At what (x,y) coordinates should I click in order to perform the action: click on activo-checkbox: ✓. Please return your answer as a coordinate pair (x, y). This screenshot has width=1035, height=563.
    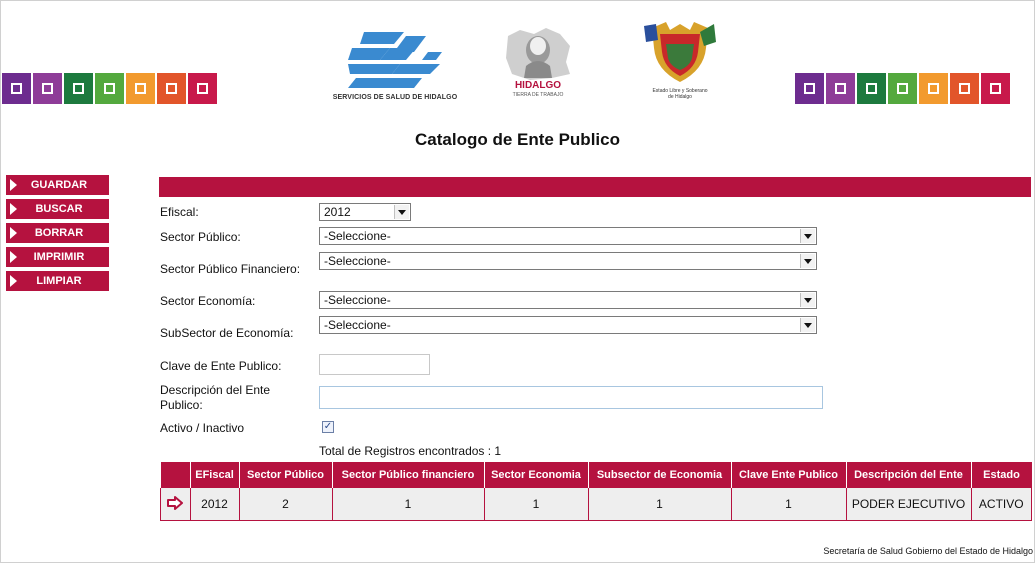
    Looking at the image, I should click on (328, 427).